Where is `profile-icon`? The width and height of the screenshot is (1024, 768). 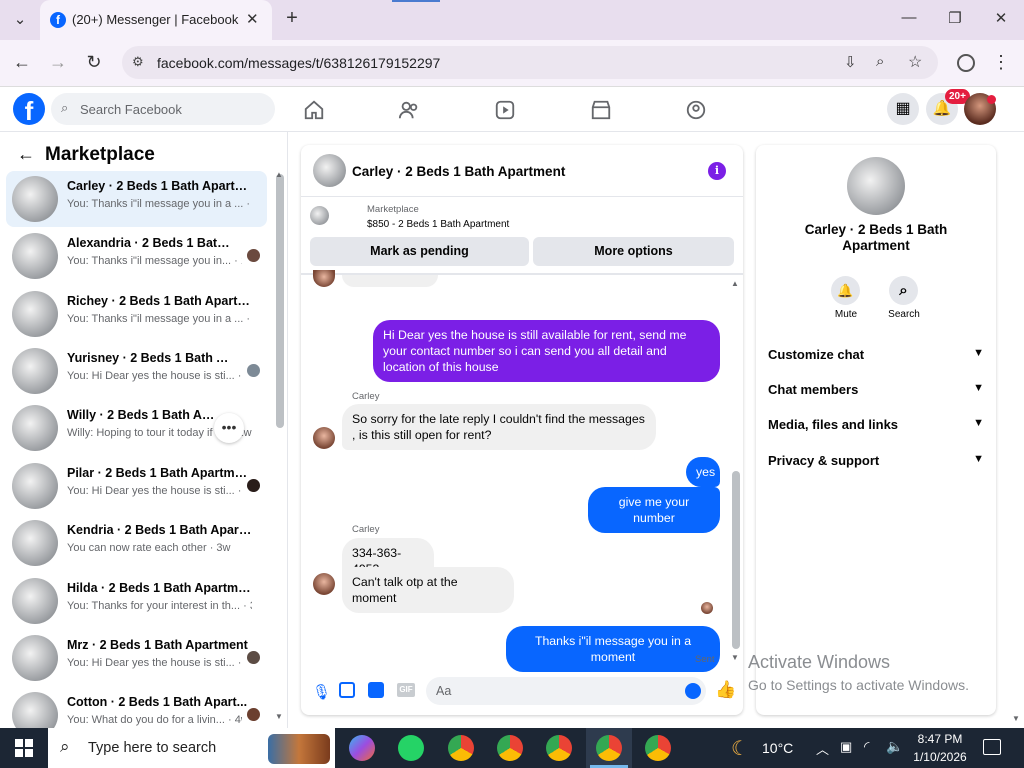 profile-icon is located at coordinates (966, 63).